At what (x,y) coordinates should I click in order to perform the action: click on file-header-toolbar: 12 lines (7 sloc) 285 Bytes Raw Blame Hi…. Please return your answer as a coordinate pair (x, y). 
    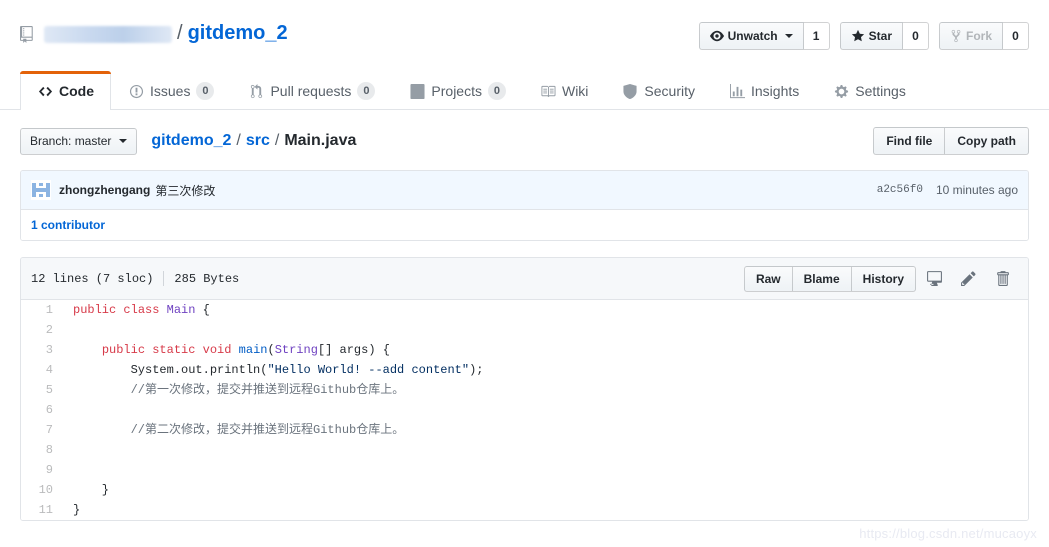
    Looking at the image, I should click on (524, 279).